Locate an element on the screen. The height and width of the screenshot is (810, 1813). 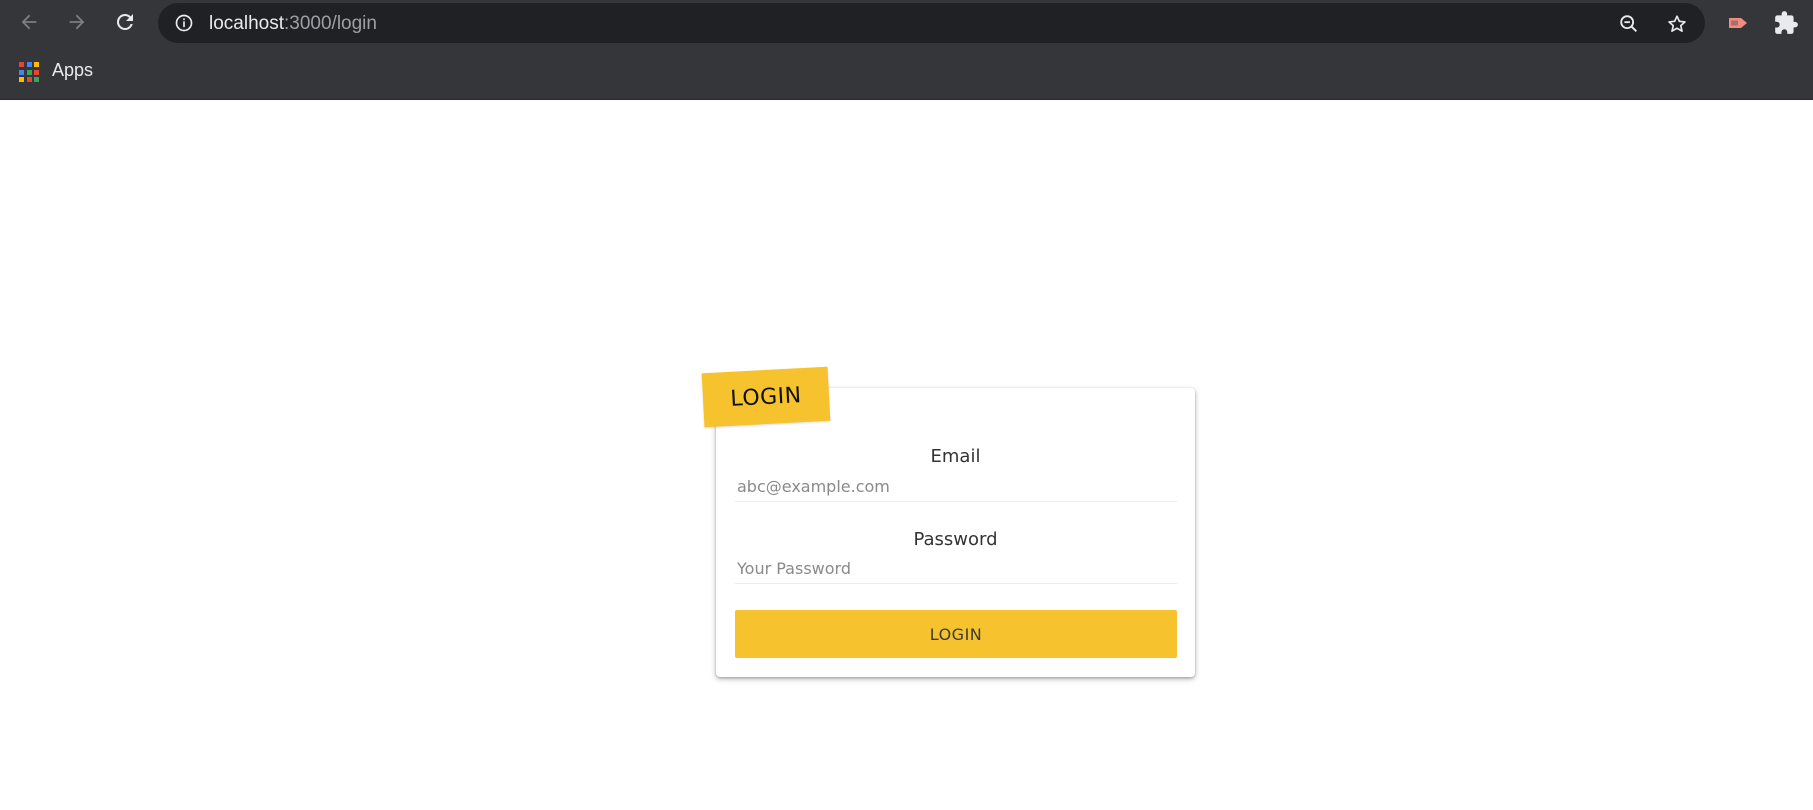
apps-grid-icon is located at coordinates (29, 72).